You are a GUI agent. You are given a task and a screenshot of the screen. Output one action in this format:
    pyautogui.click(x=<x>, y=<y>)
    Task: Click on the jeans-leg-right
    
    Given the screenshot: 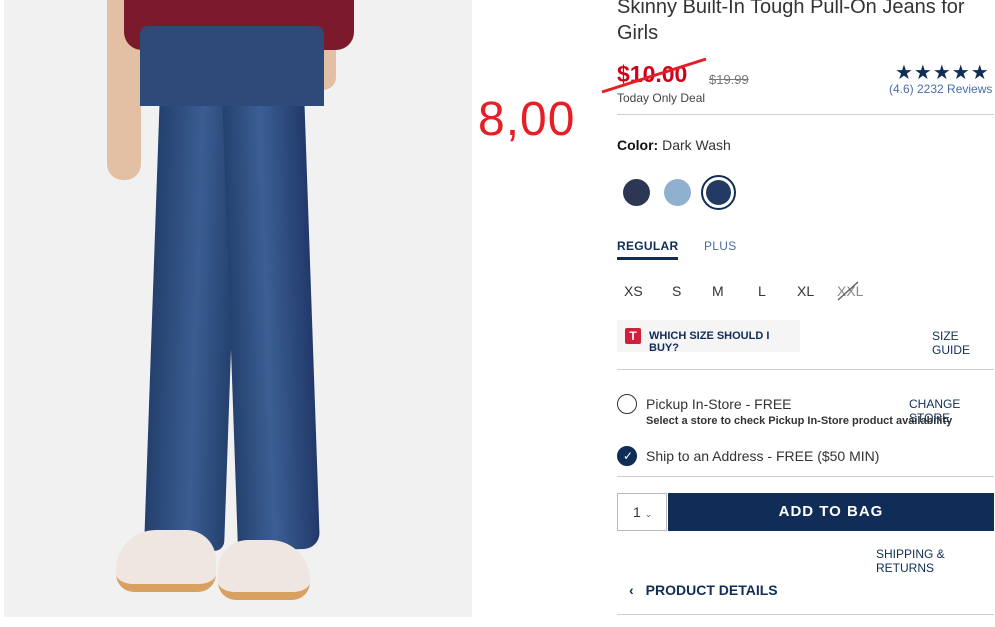 What is the action you would take?
    pyautogui.click(x=271, y=320)
    